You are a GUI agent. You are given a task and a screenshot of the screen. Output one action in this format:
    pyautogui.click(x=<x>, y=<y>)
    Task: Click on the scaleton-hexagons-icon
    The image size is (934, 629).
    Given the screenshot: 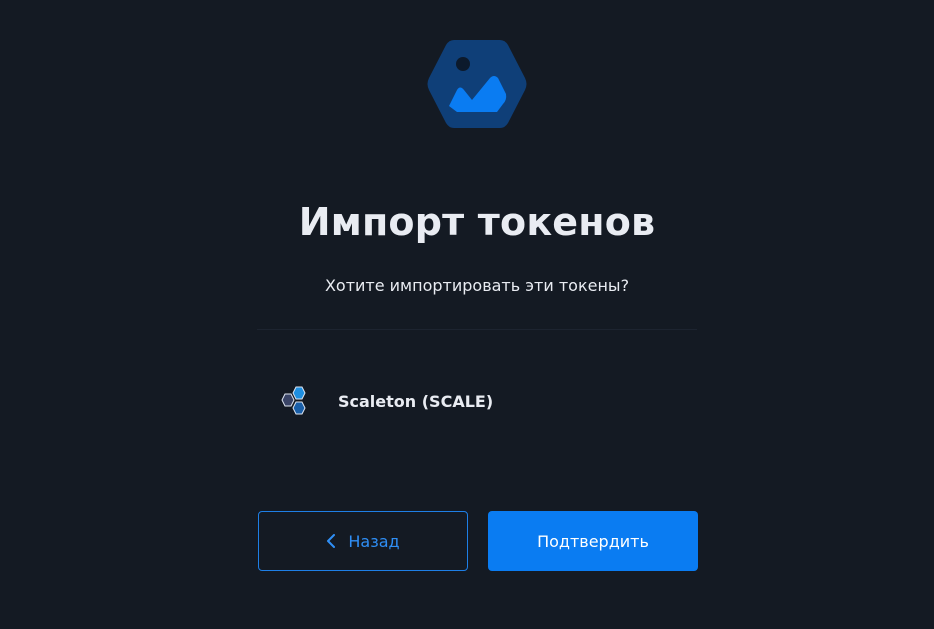 What is the action you would take?
    pyautogui.click(x=293, y=400)
    